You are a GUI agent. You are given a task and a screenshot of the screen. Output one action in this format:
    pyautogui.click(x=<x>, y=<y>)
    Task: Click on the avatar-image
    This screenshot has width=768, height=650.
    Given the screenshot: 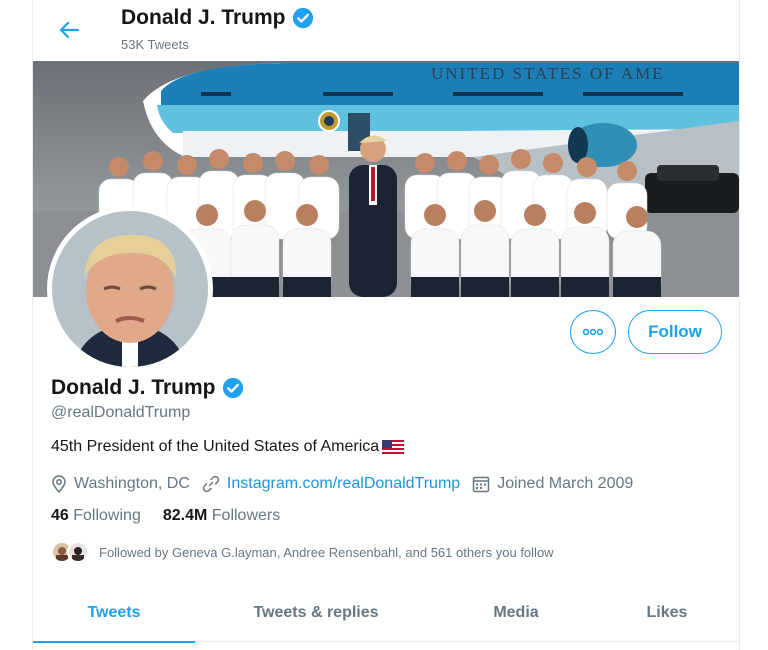 What is the action you would take?
    pyautogui.click(x=130, y=289)
    